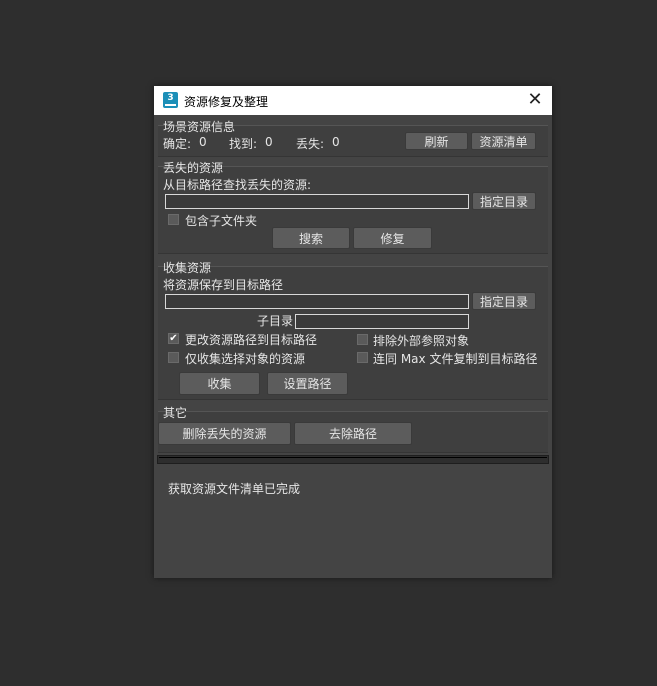  Describe the element at coordinates (193, 168) in the screenshot. I see `missing-assets-header: 丢失的资源` at that location.